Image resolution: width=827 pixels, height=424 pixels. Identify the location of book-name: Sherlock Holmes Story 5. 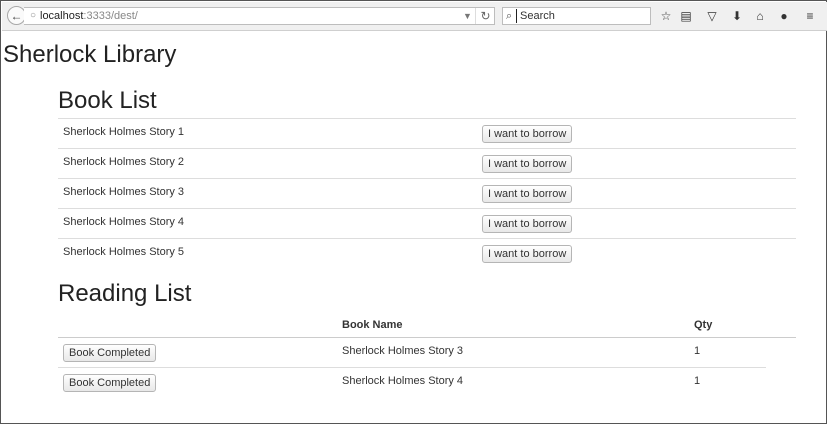
(124, 252).